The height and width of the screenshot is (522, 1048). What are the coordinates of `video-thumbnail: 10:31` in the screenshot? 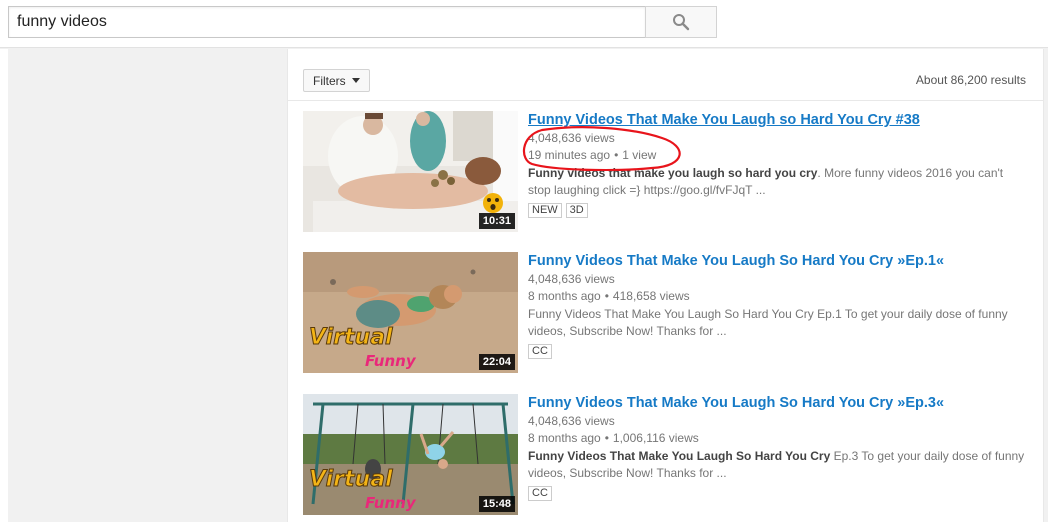 It's located at (410, 171).